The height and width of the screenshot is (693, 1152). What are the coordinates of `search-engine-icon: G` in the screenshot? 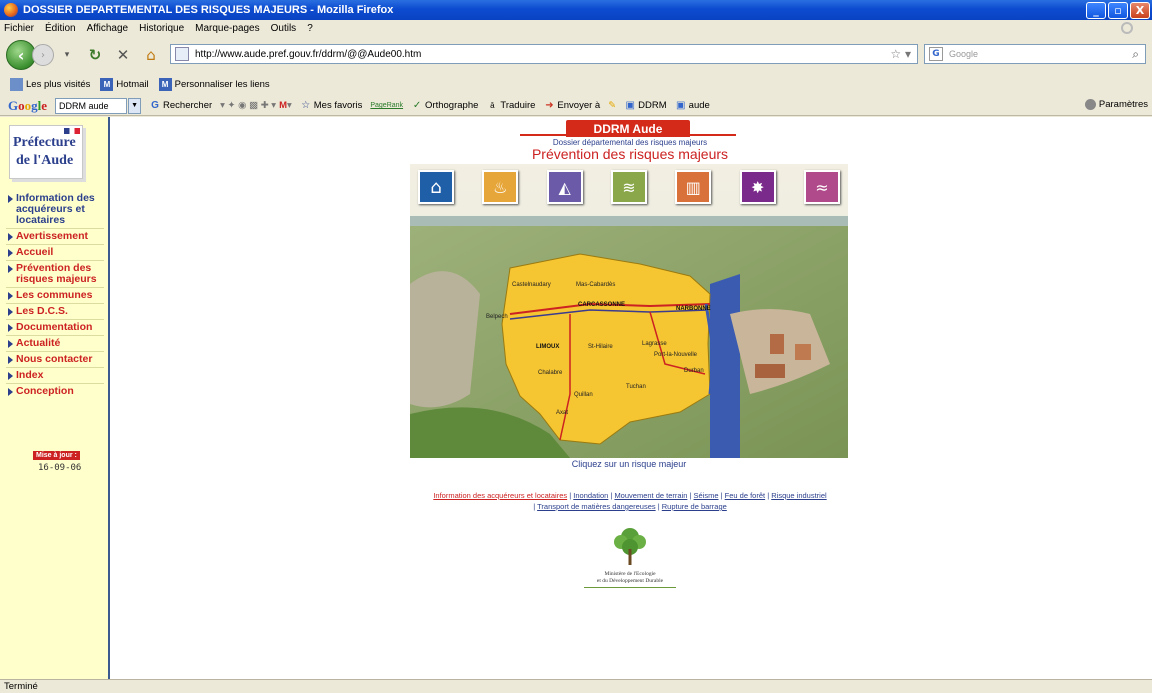 It's located at (936, 54).